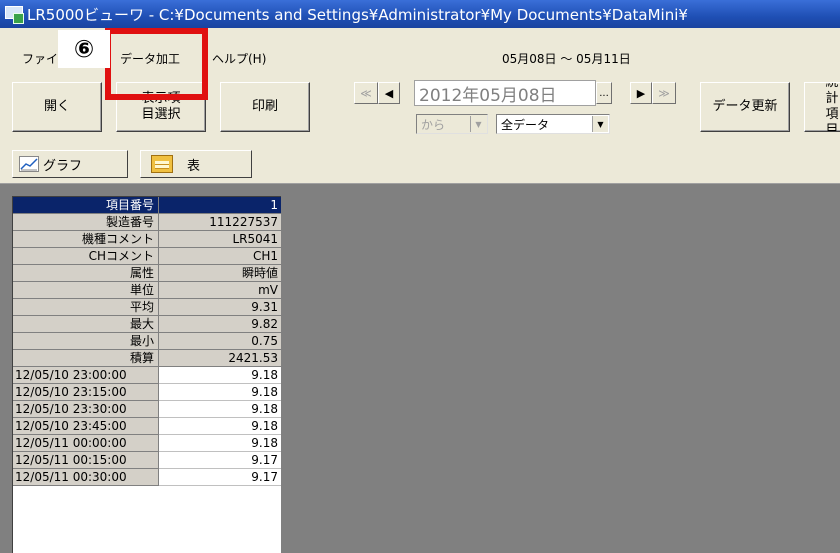 The image size is (840, 553). What do you see at coordinates (86, 324) in the screenshot?
I see `row-header: 最大` at bounding box center [86, 324].